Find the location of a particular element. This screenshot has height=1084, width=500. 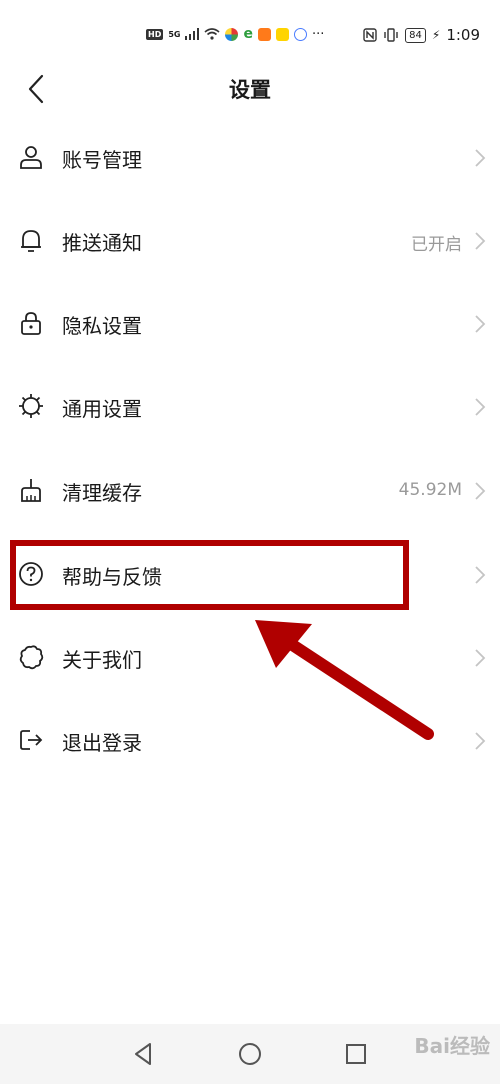

bell-icon is located at coordinates (31, 241).